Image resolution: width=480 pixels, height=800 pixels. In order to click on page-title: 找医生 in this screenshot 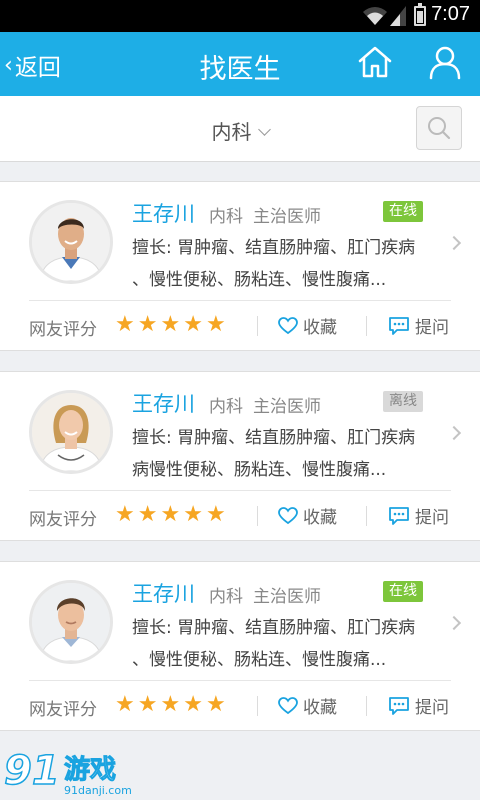, I will do `click(240, 69)`.